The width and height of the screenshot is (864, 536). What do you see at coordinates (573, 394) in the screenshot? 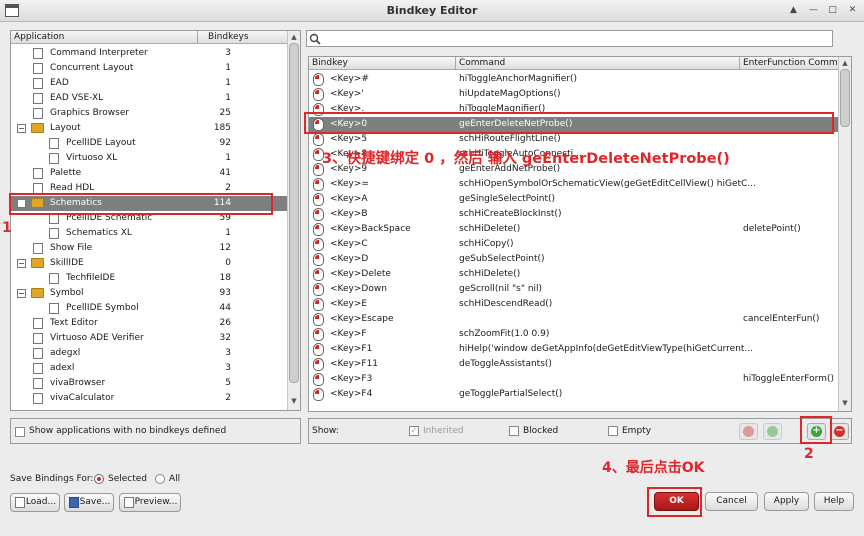
I see `bindkey-row: <Key>F4 geTogglePartialSelect()` at bounding box center [573, 394].